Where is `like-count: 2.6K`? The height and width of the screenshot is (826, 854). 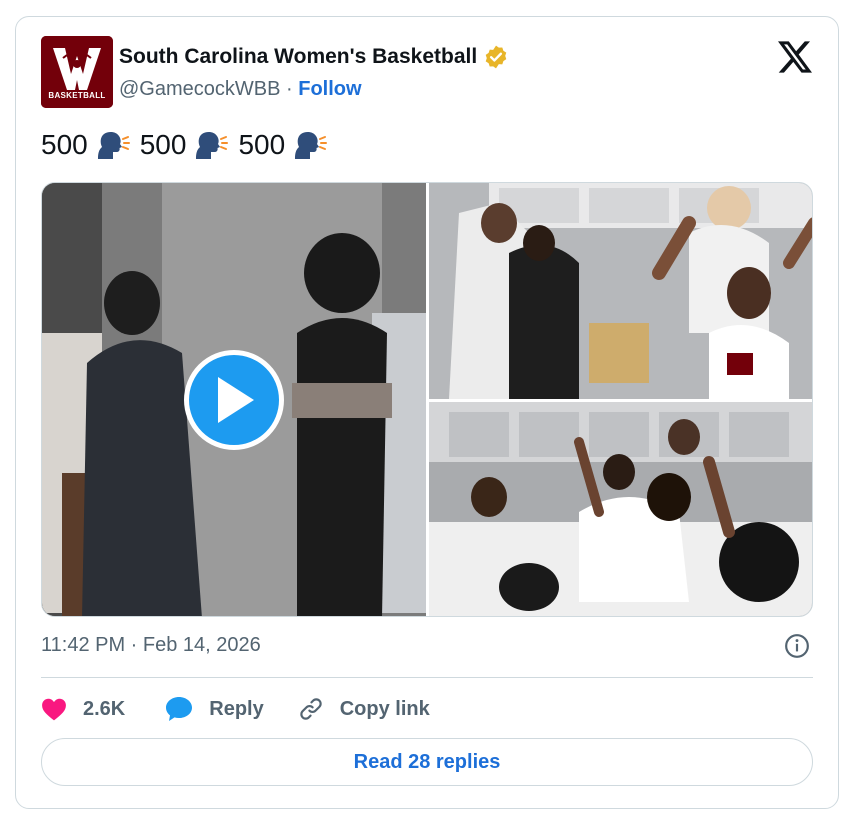 like-count: 2.6K is located at coordinates (104, 708).